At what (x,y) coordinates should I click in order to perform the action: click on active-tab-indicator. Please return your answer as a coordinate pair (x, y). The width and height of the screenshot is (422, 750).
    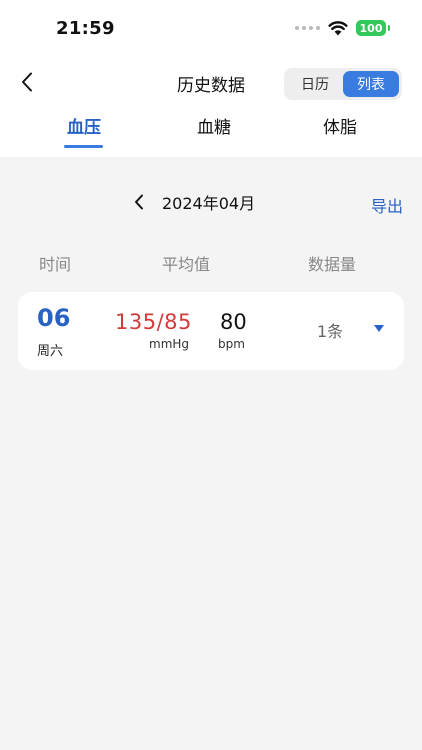
    Looking at the image, I should click on (83, 146).